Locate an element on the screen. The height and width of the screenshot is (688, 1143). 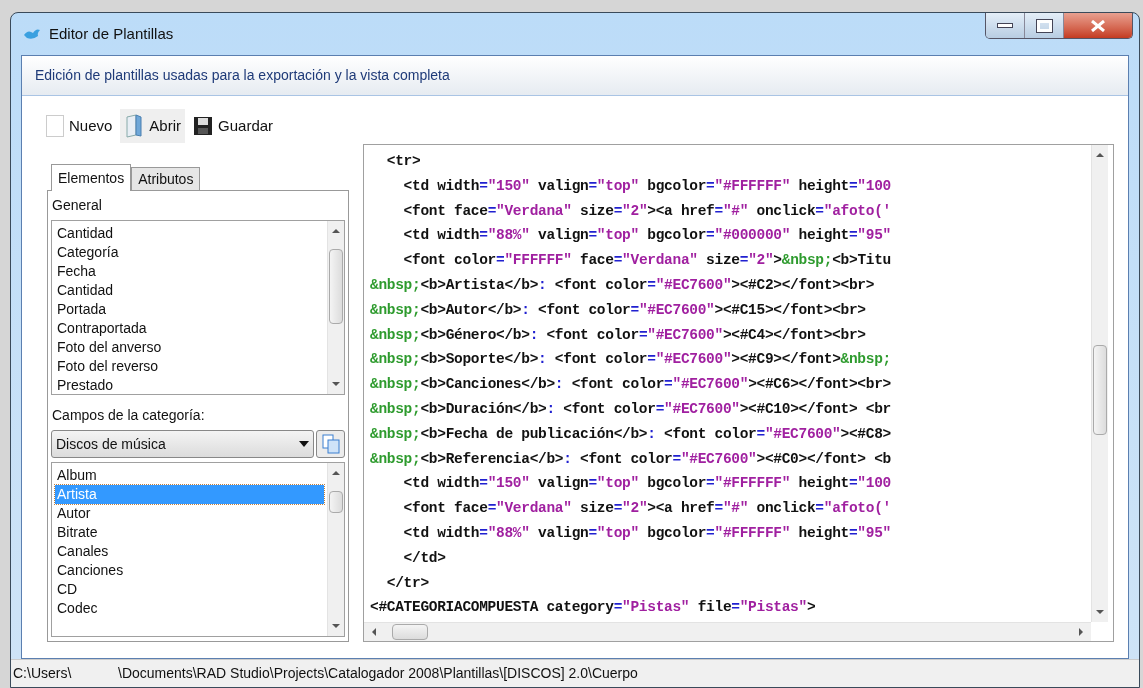
close-button is located at coordinates (1098, 25).